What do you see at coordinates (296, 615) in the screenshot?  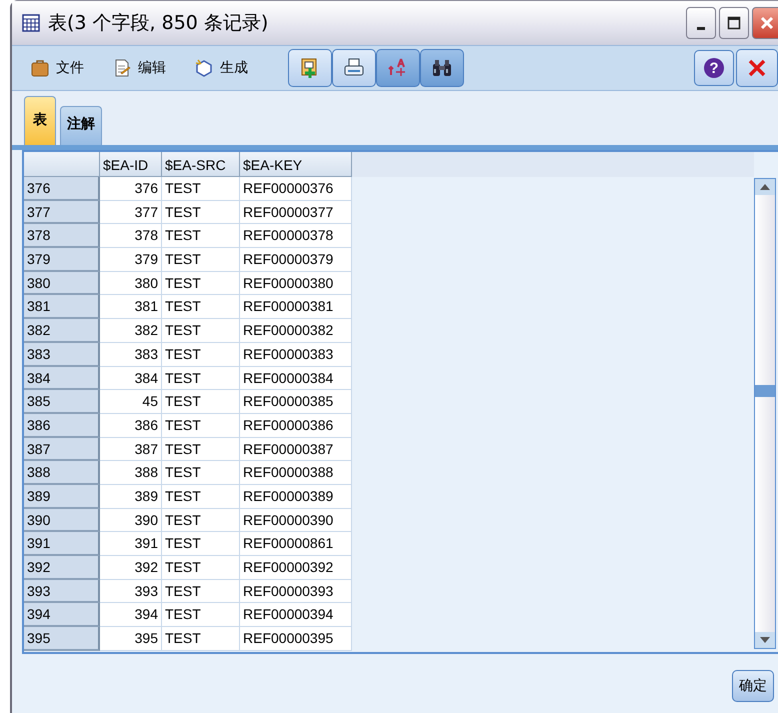 I see `table-cell: REF00000394` at bounding box center [296, 615].